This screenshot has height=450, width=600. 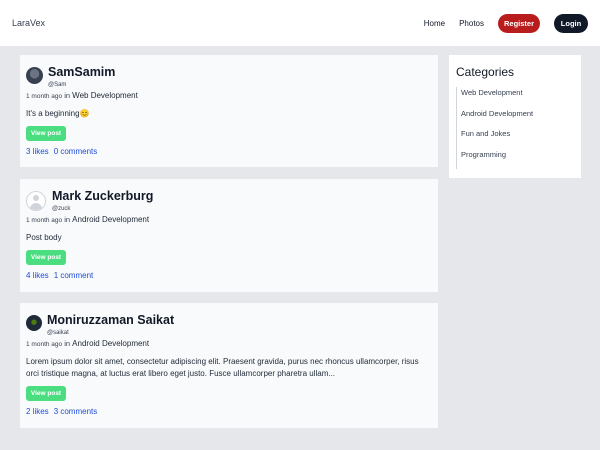 I want to click on likes-link: 2 likes, so click(x=37, y=411).